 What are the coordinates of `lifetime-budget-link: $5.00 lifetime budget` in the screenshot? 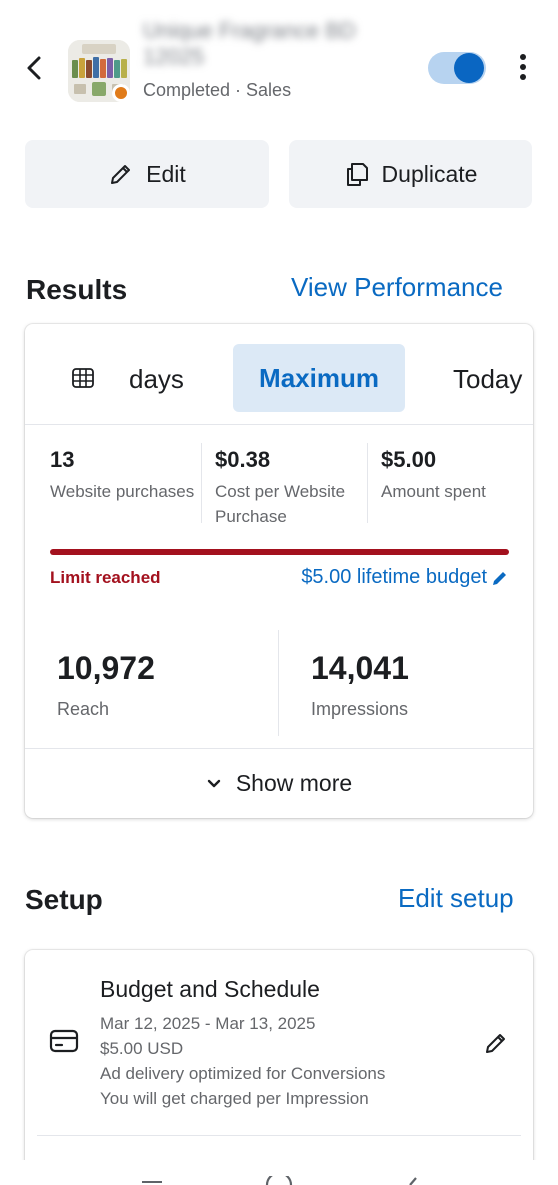 It's located at (405, 577).